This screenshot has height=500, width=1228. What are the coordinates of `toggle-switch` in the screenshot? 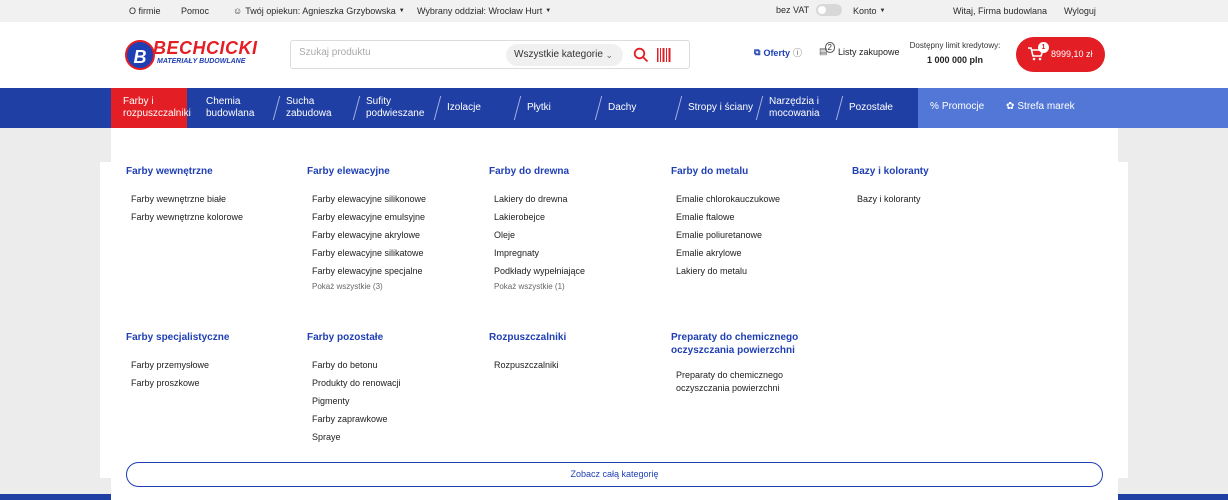 It's located at (829, 10).